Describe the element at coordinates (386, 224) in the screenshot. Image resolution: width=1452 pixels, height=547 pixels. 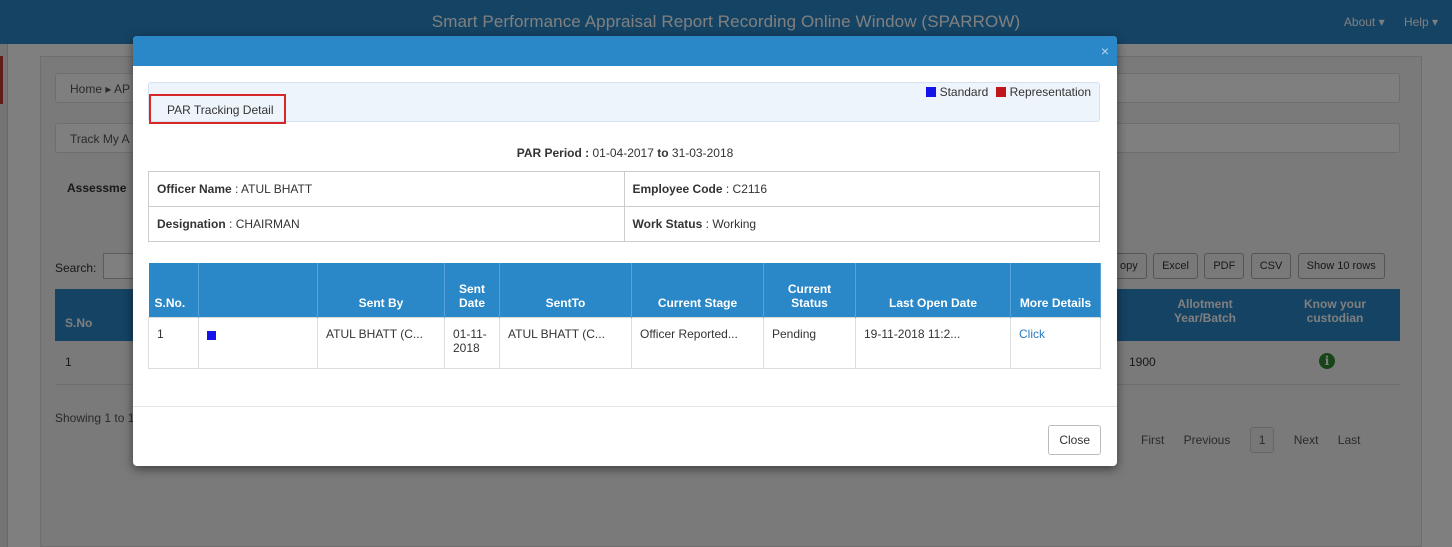
I see `designation-cell: Designation : CHAIRMAN` at that location.